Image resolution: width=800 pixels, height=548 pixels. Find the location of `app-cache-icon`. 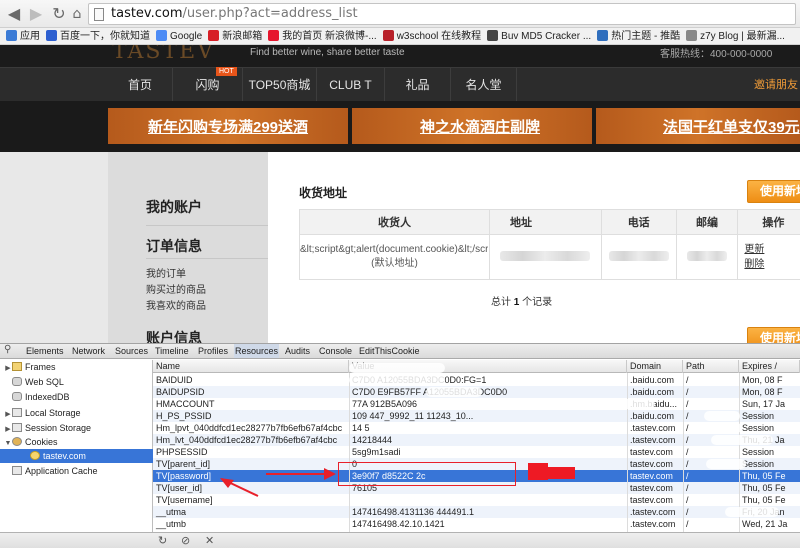

app-cache-icon is located at coordinates (17, 470).